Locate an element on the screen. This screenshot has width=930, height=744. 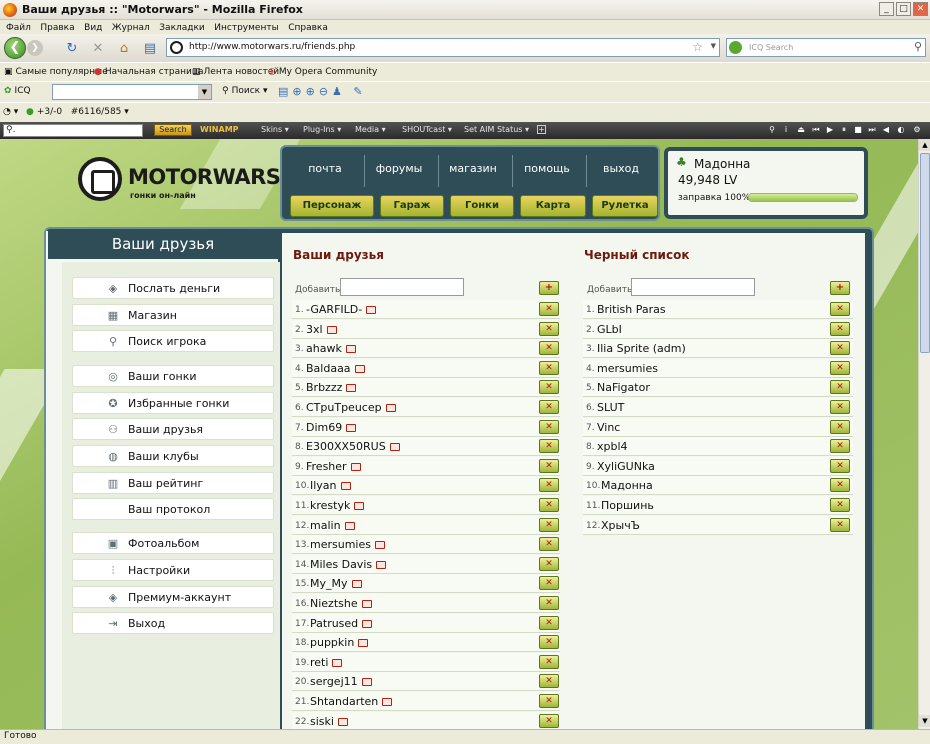
winamp-info-icon: i is located at coordinates (786, 130).